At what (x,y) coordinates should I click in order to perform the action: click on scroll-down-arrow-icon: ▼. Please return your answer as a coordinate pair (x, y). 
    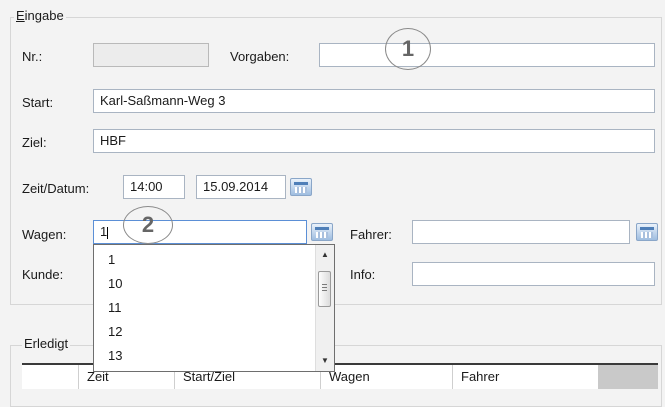
    Looking at the image, I should click on (325, 361).